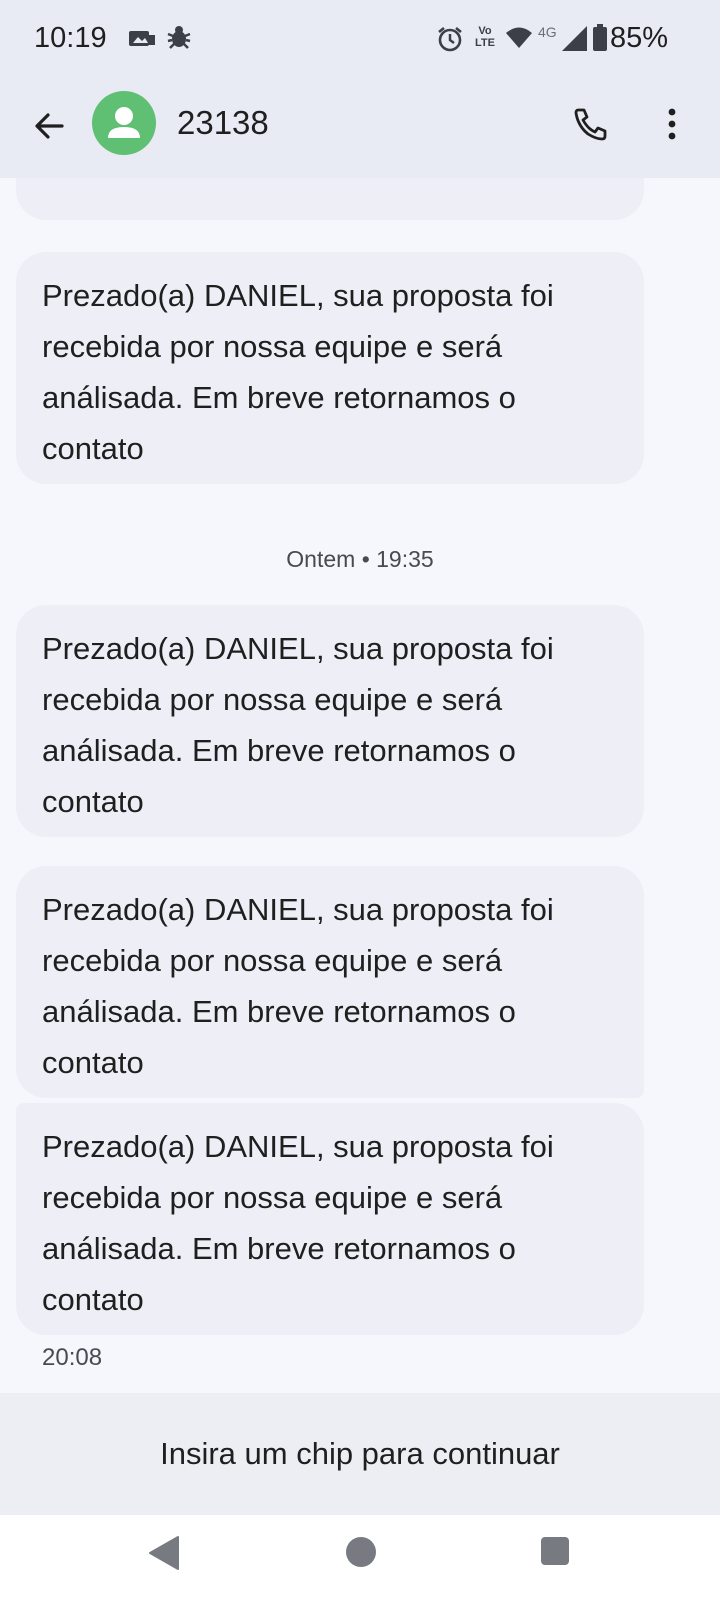 The width and height of the screenshot is (720, 1600). I want to click on phone-icon, so click(590, 124).